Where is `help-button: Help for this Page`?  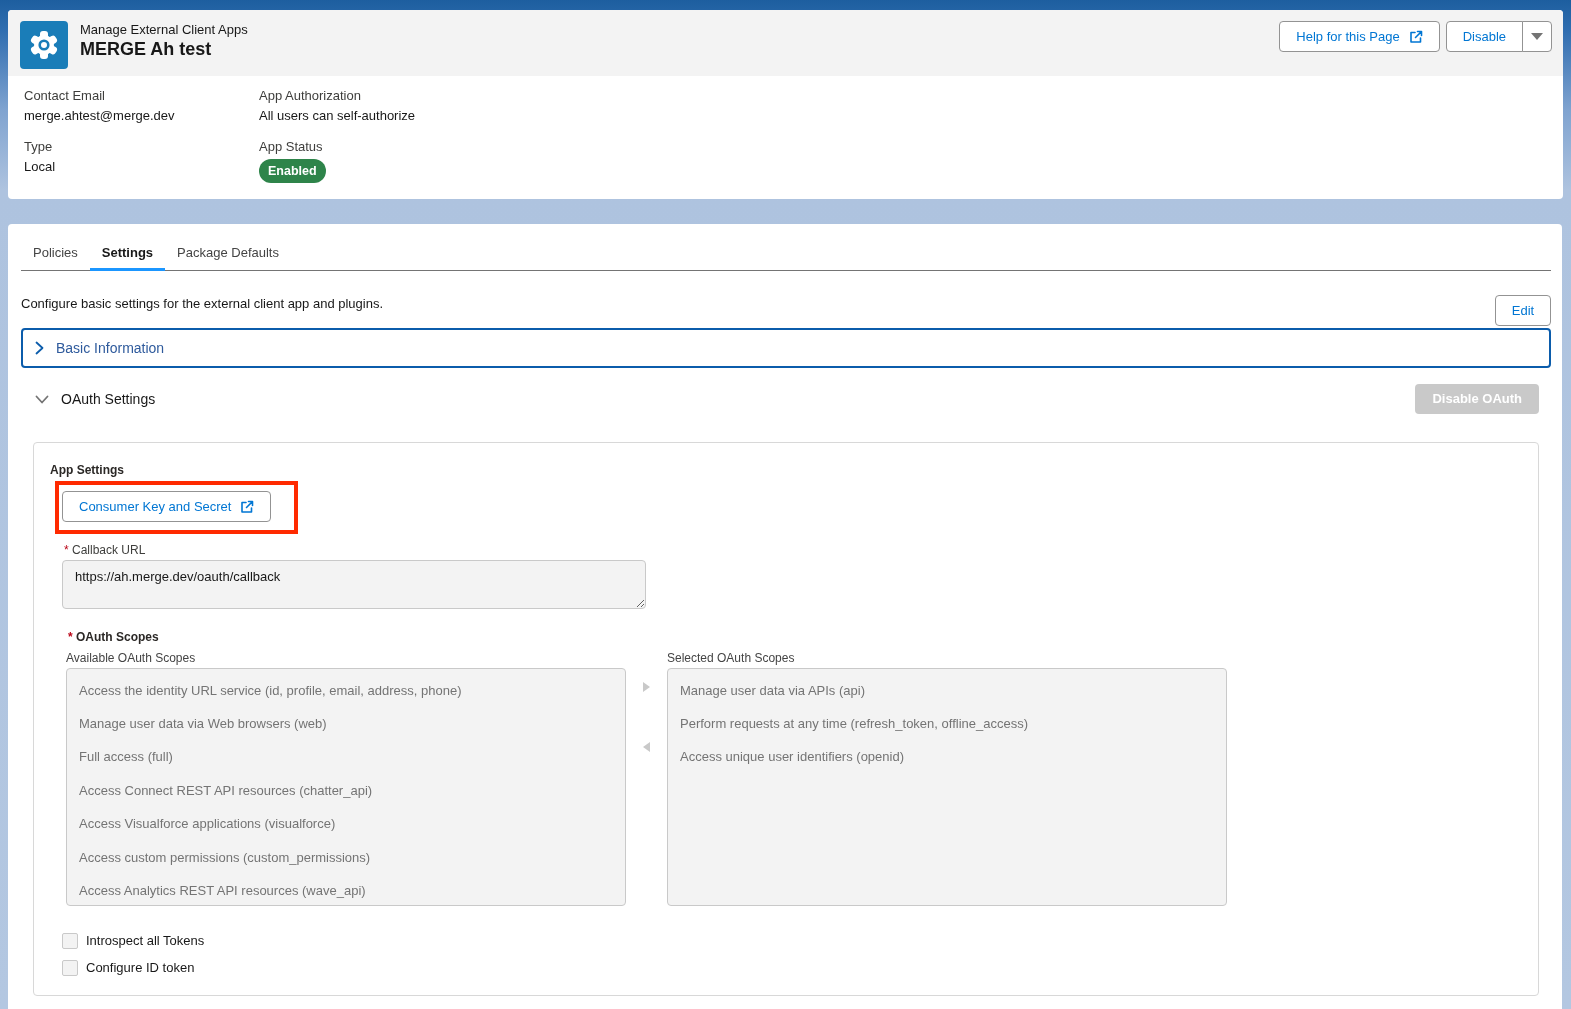
help-button: Help for this Page is located at coordinates (1359, 36).